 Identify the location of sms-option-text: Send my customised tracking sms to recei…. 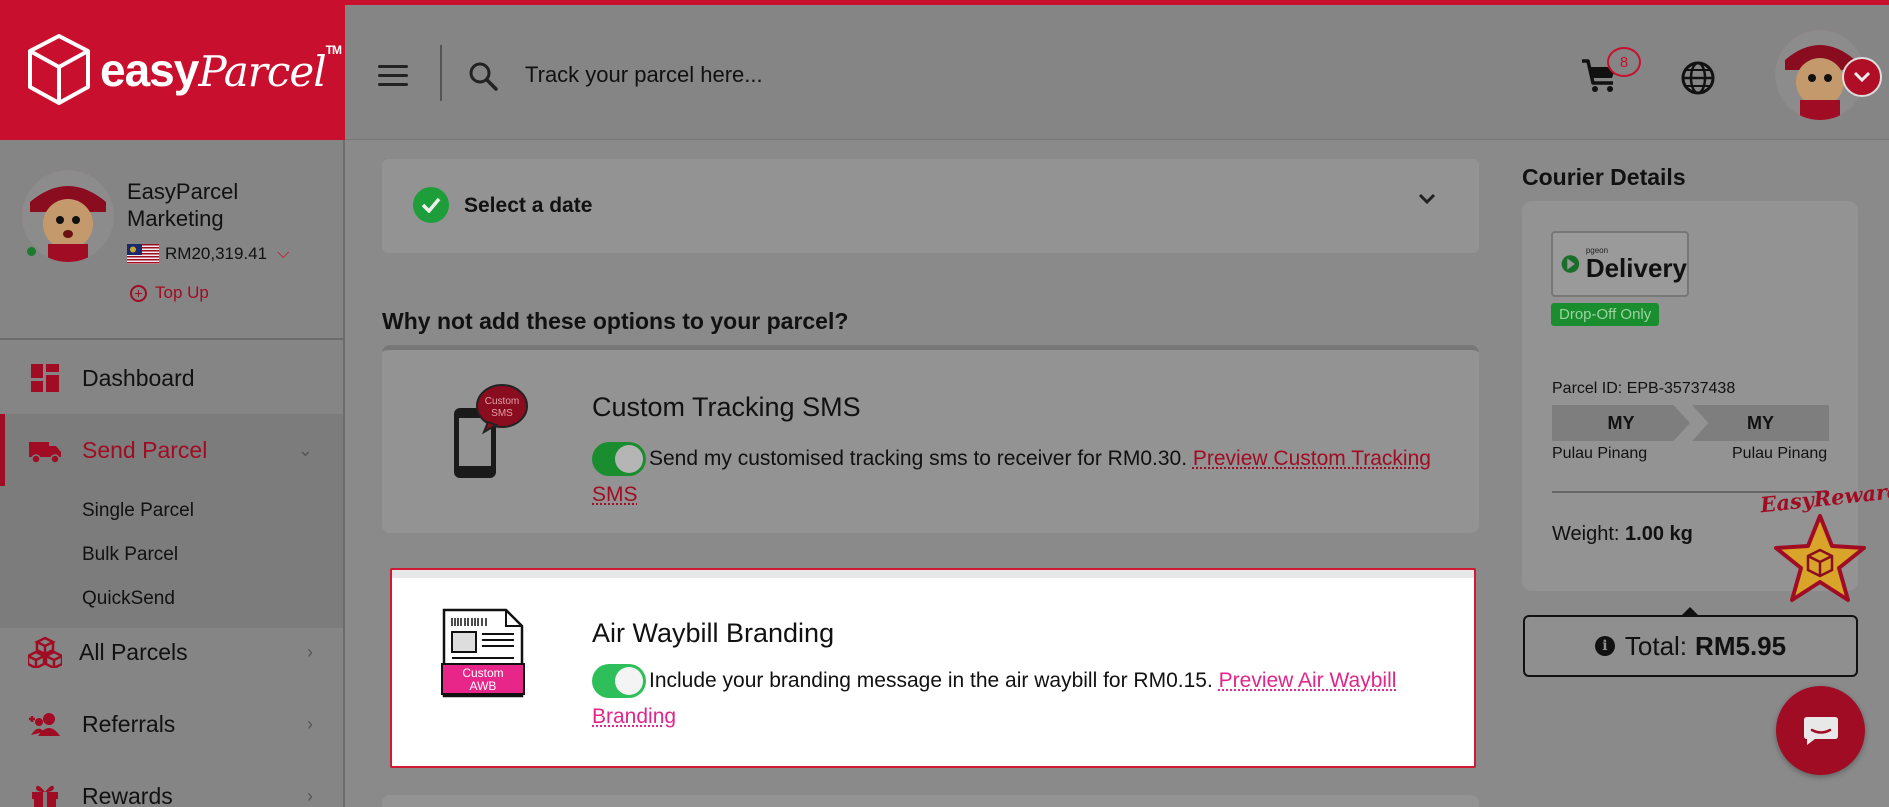
(918, 458).